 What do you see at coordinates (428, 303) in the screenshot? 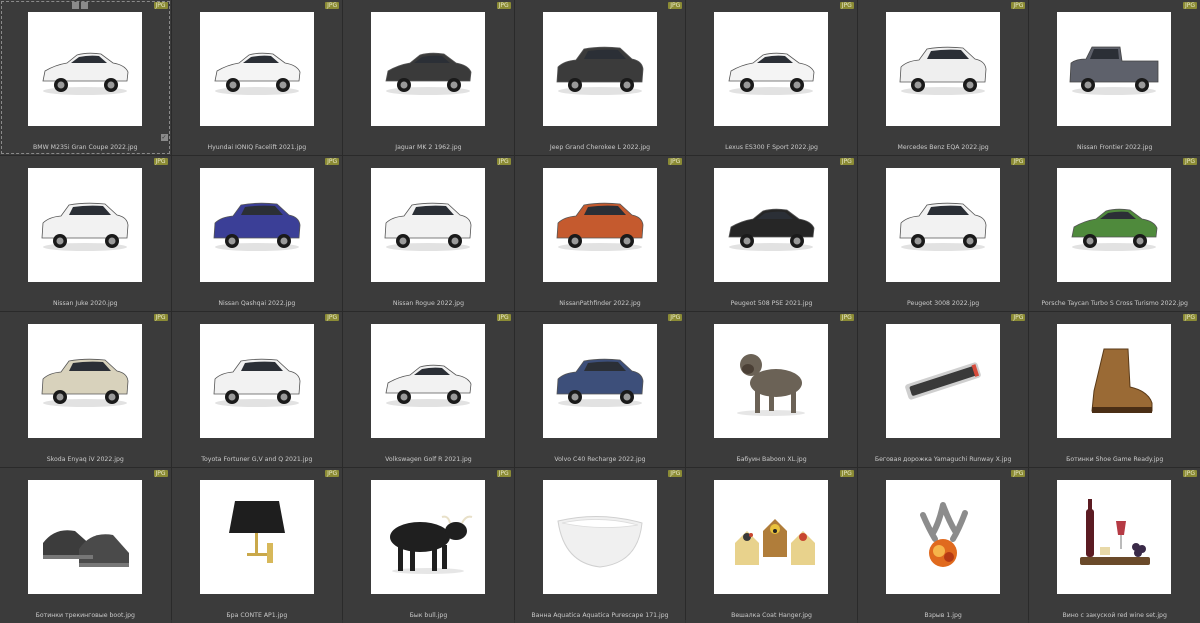
I see `file-name-label: Nissan Rogue 2022.jpg` at bounding box center [428, 303].